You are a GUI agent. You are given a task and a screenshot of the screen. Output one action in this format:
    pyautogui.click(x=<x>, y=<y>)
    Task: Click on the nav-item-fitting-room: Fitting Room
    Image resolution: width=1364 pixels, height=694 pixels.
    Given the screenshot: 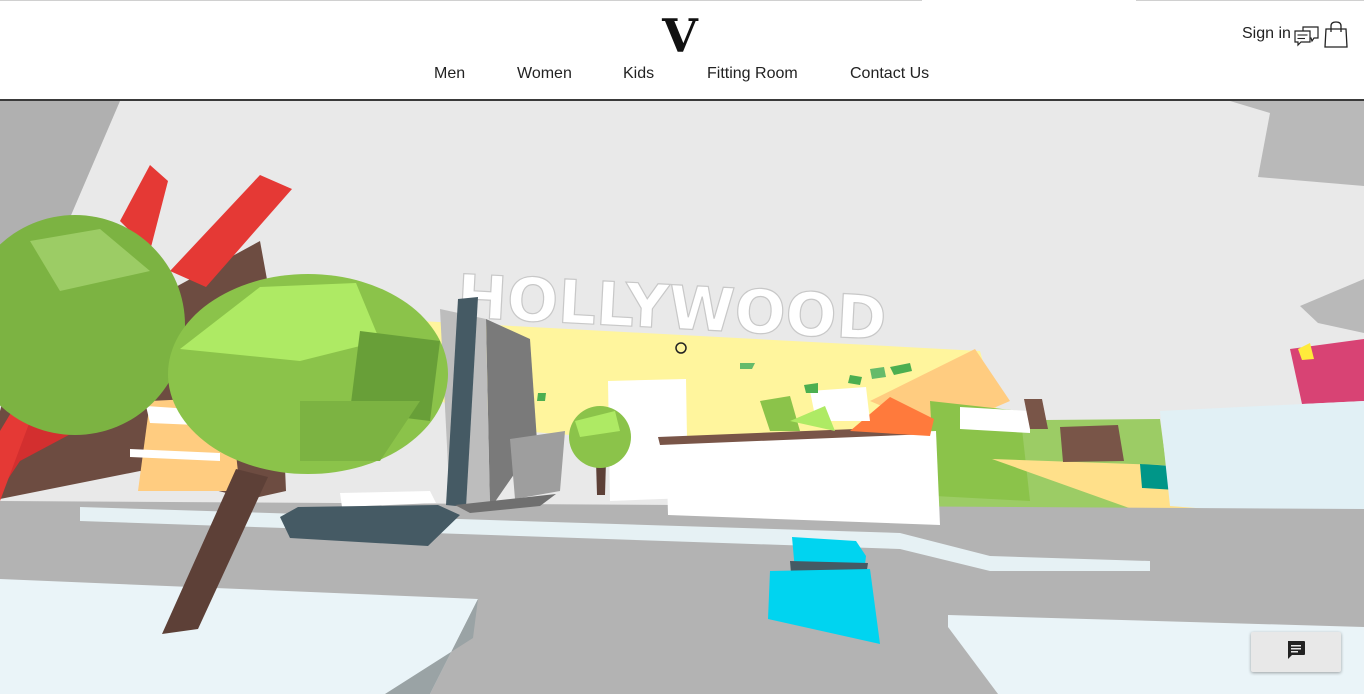 What is the action you would take?
    pyautogui.click(x=752, y=74)
    